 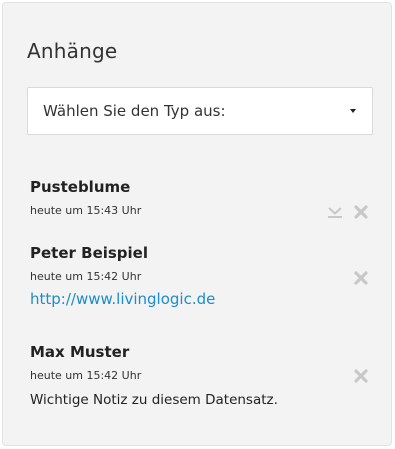 I want to click on type-select-value: Wählen Sie den Typ aus:, so click(x=134, y=111).